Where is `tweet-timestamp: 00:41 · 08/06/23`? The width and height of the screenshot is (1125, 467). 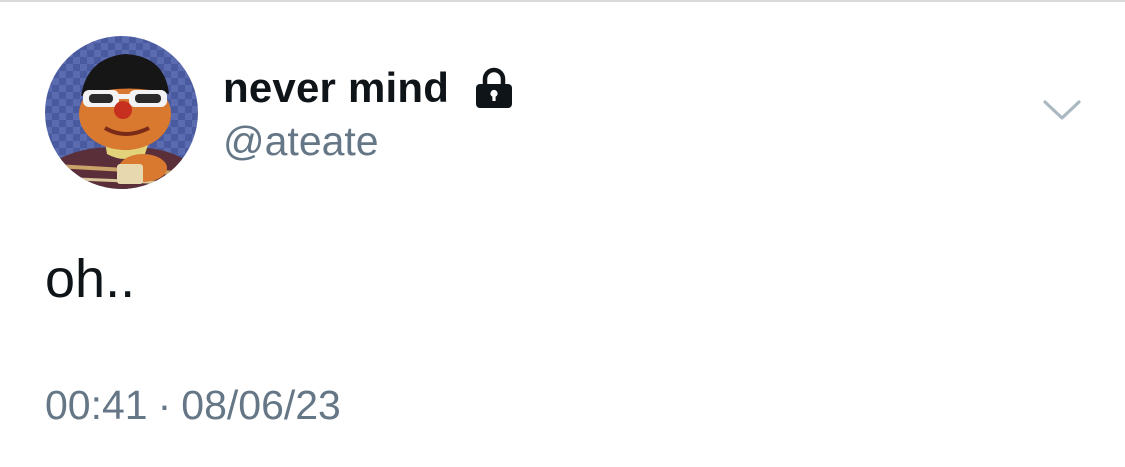
tweet-timestamp: 00:41 · 08/06/23 is located at coordinates (193, 405).